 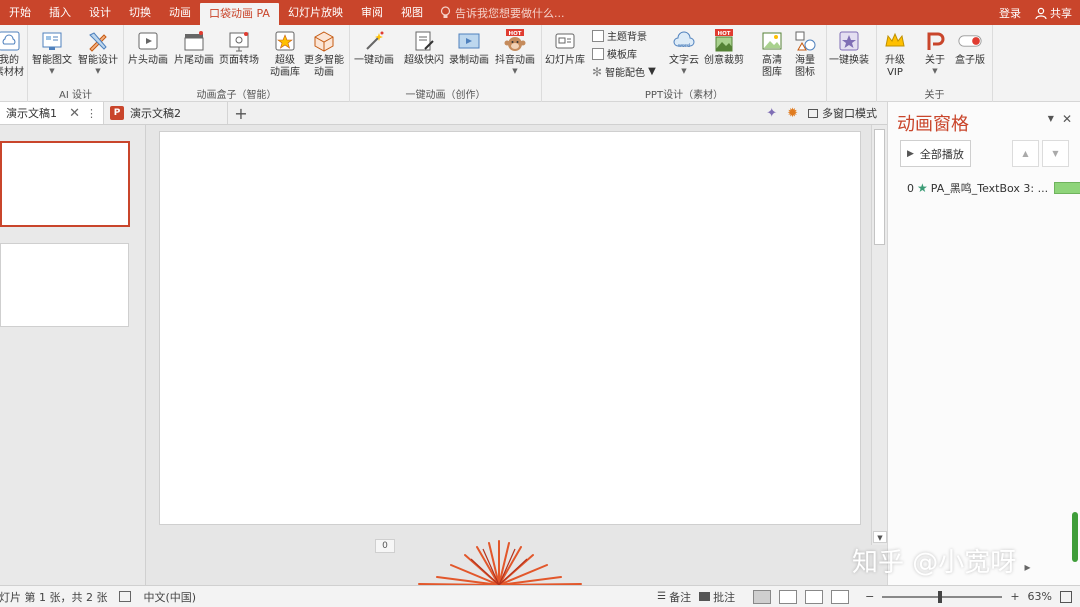 I want to click on fit-to-window-icon, so click(x=1066, y=596).